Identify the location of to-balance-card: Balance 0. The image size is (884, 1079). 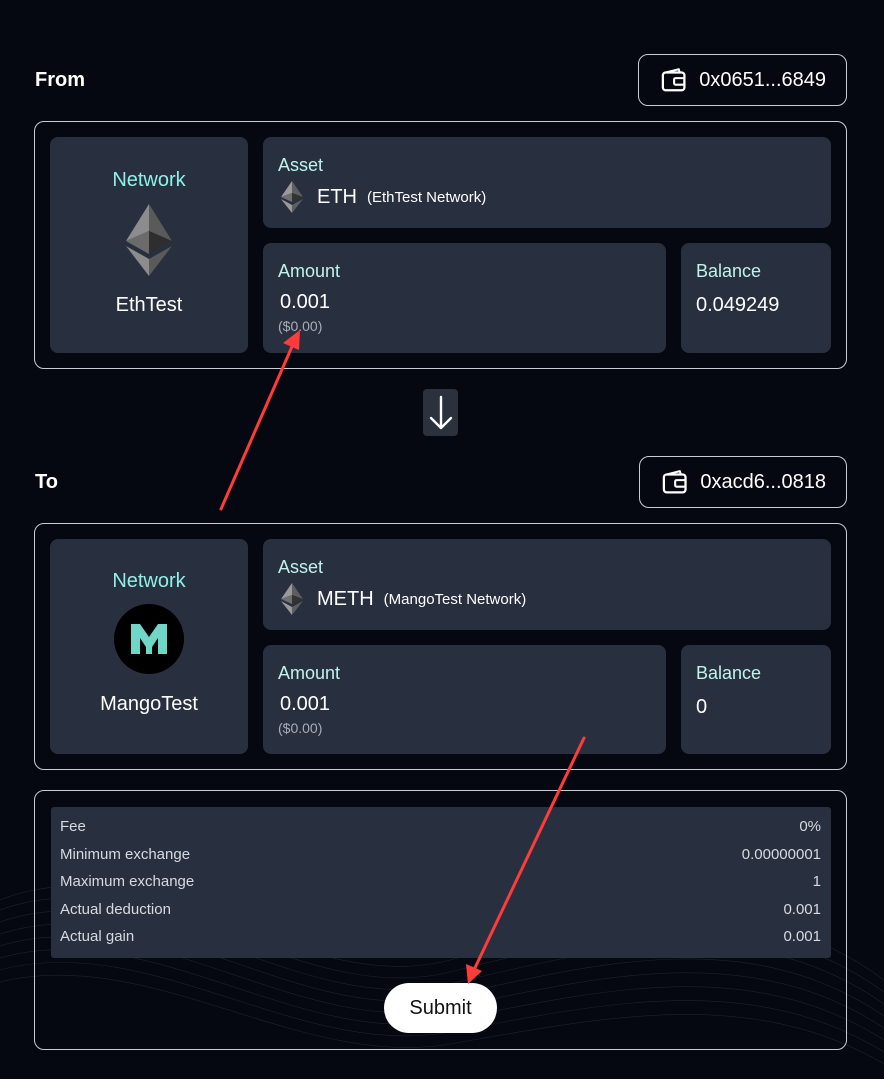
(756, 699).